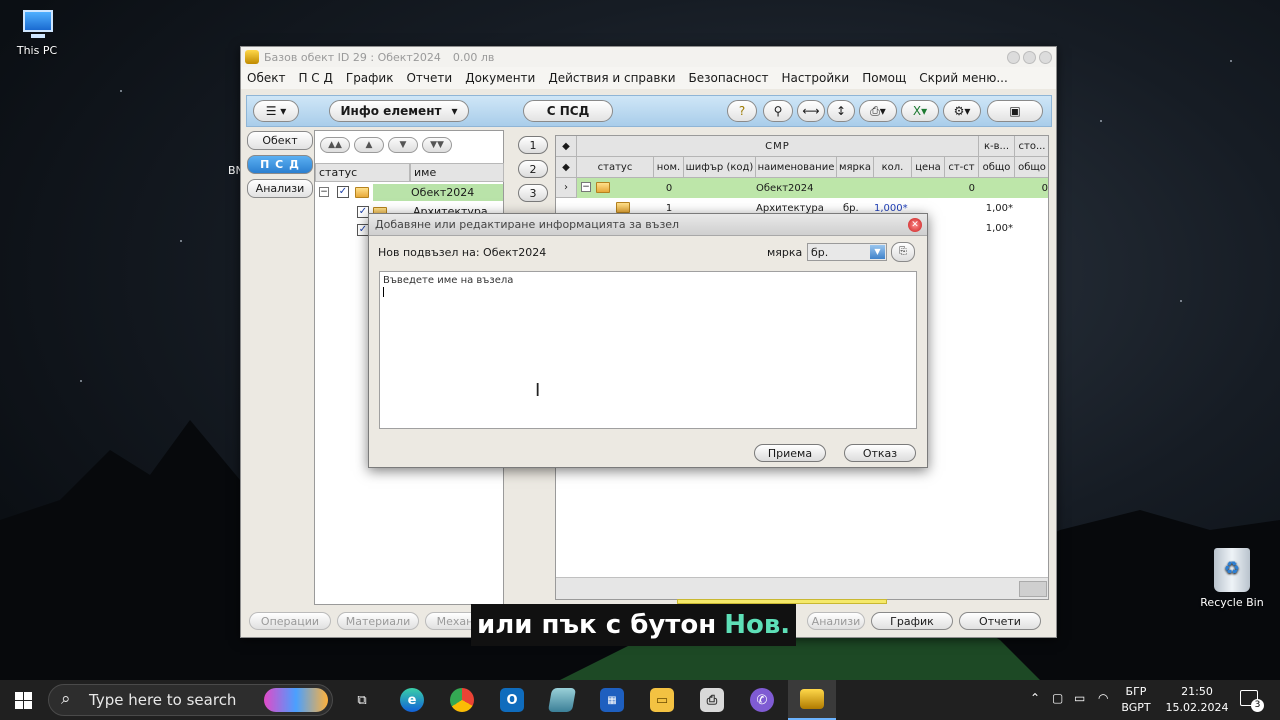 This screenshot has height=720, width=1280. I want to click on vertical-resize-icon: ↕, so click(841, 111).